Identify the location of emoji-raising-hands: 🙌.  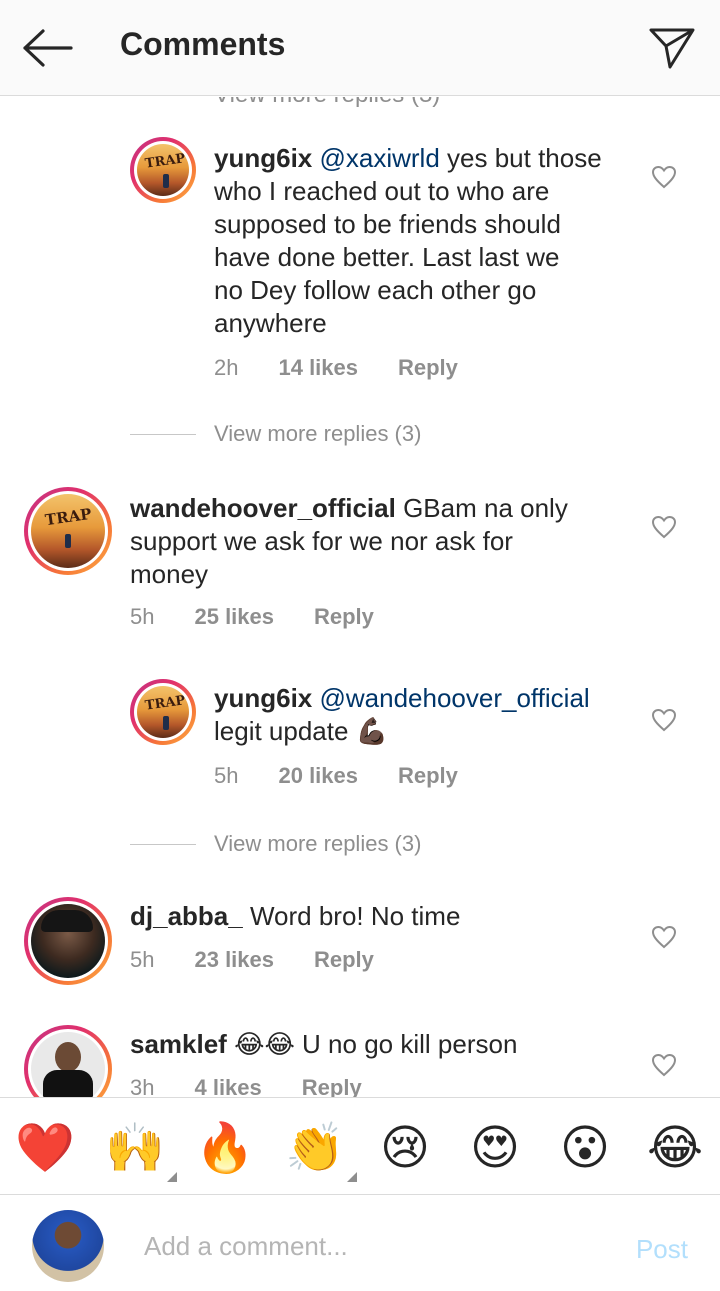
(141, 1150).